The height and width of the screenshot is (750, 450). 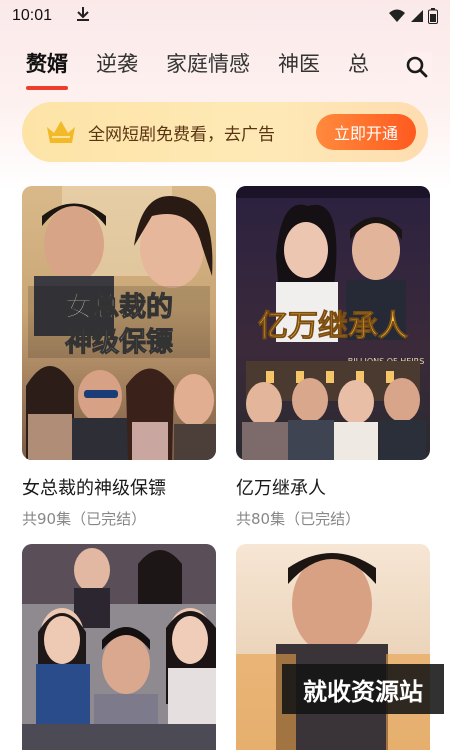 What do you see at coordinates (225, 16) in the screenshot?
I see `status-bar: 10:01` at bounding box center [225, 16].